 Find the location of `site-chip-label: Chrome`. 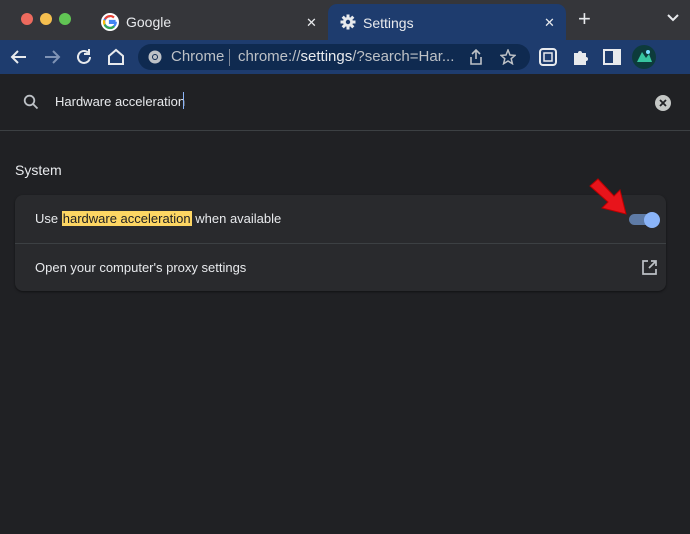

site-chip-label: Chrome is located at coordinates (198, 56).